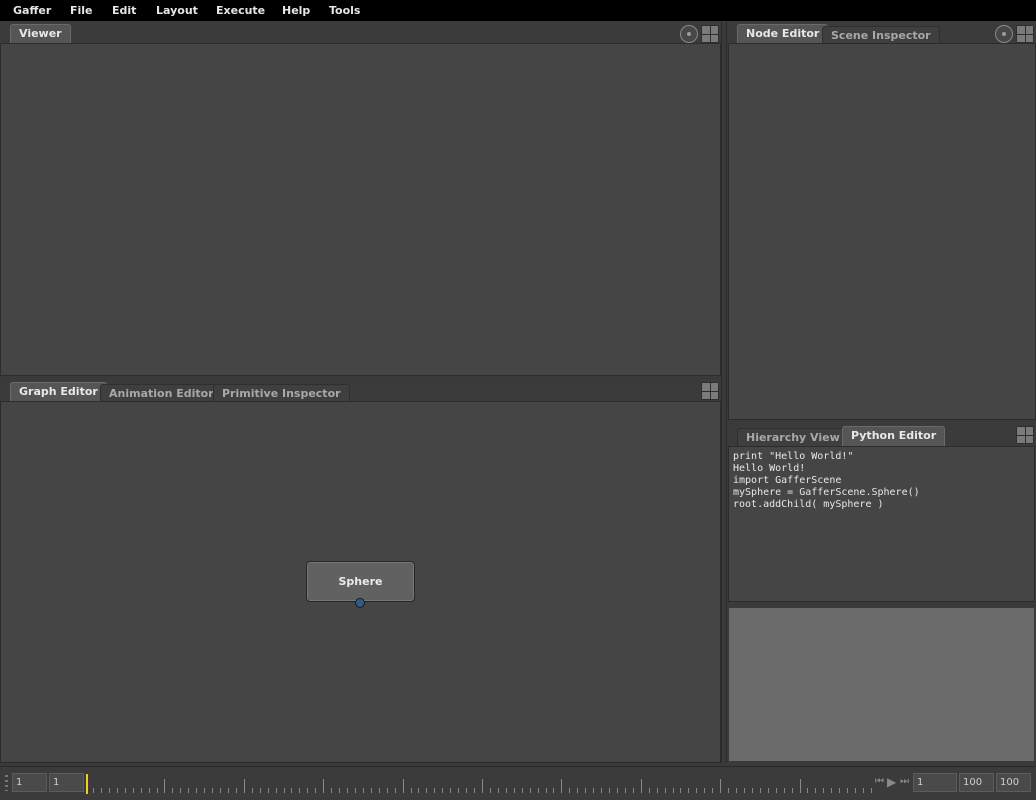  I want to click on menu-file: File, so click(81, 10).